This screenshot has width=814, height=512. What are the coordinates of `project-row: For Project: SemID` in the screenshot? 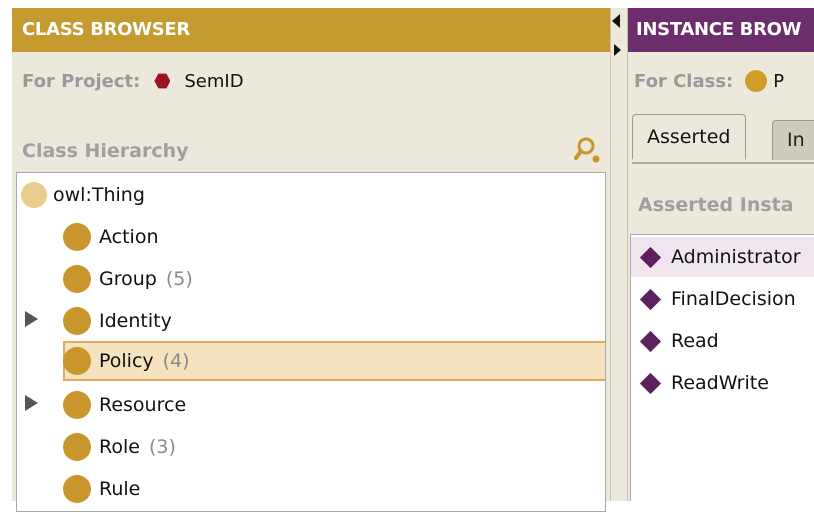 It's located at (133, 81).